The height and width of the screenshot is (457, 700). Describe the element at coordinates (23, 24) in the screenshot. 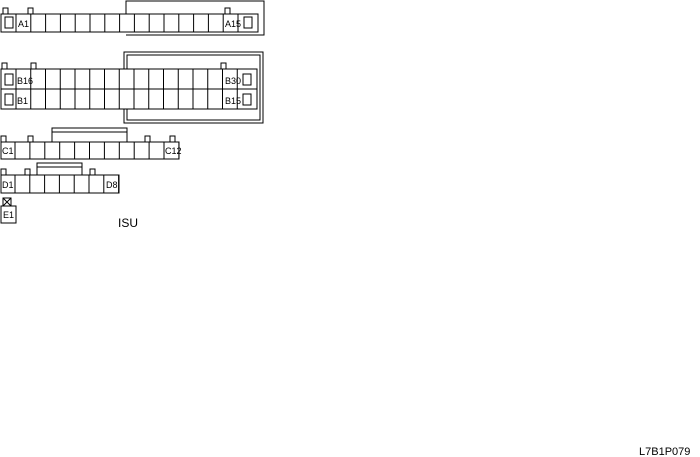

I see `pin-label-a1: A1` at that location.